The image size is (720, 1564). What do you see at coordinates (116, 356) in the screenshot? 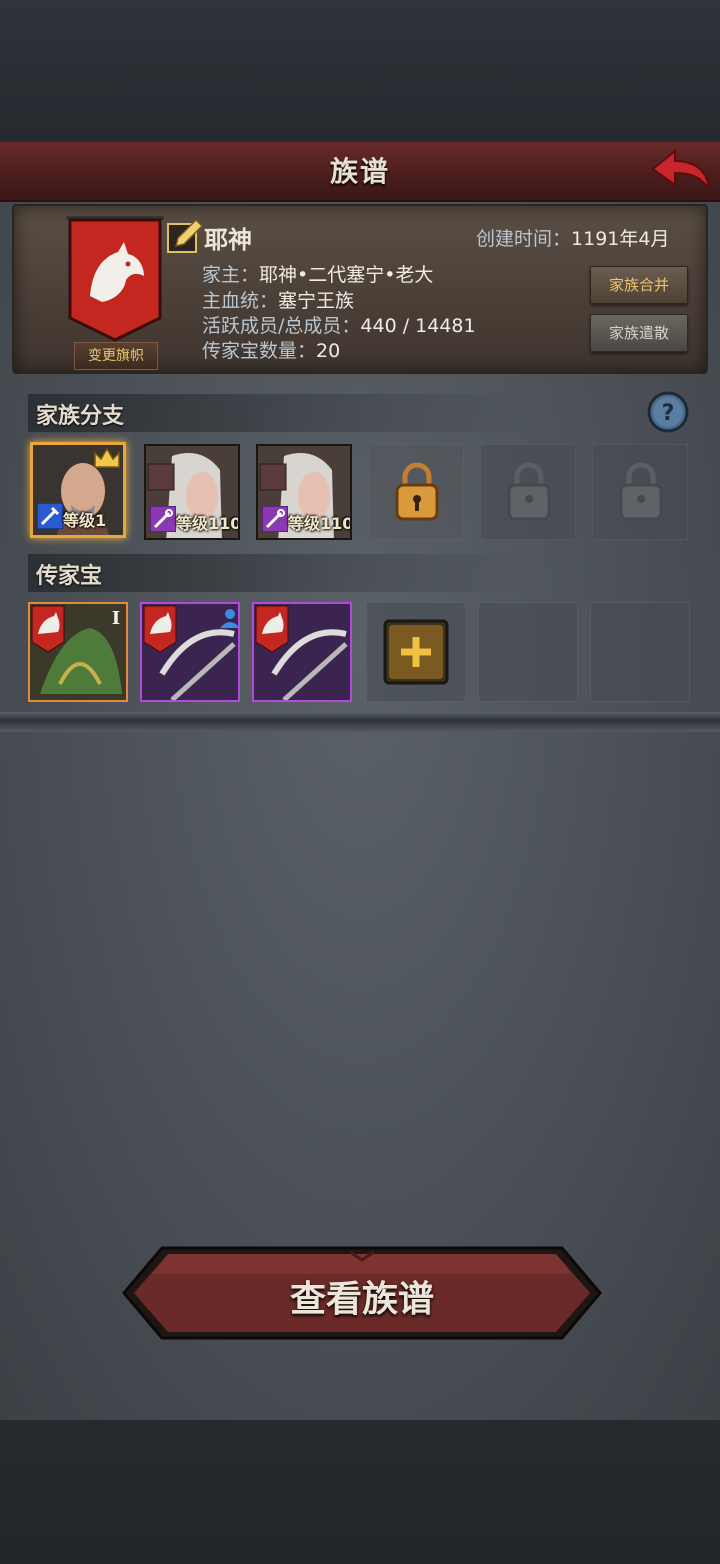
I see `change-banner-button: 变更旗帜` at bounding box center [116, 356].